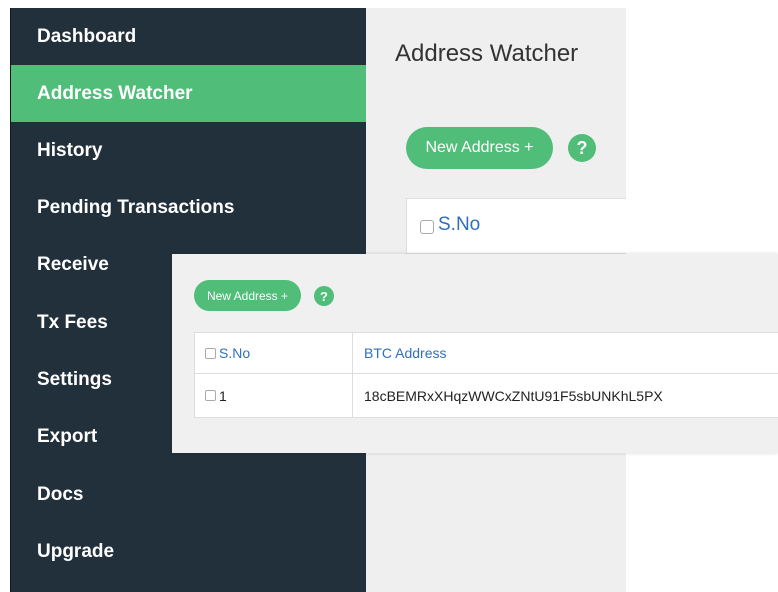 This screenshot has width=778, height=592. I want to click on new-address-button: New Address +, so click(479, 148).